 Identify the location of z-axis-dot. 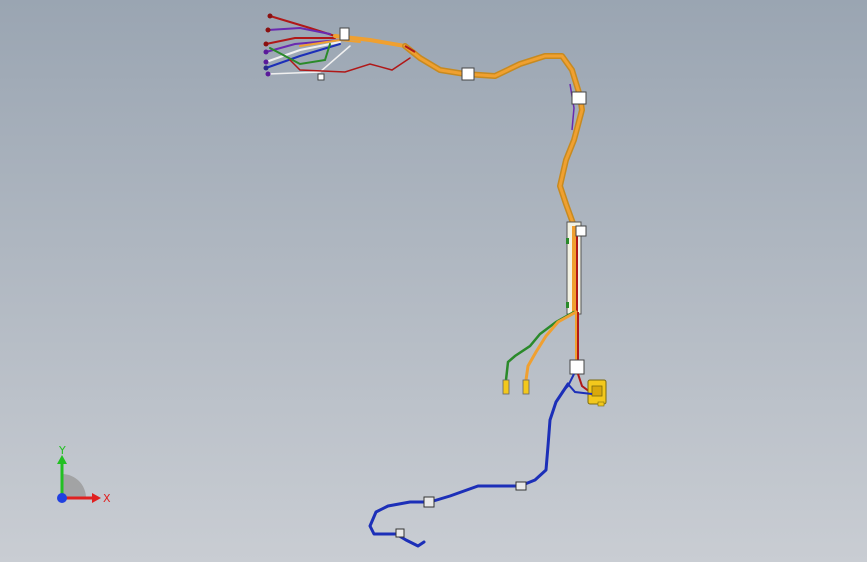
(62, 498).